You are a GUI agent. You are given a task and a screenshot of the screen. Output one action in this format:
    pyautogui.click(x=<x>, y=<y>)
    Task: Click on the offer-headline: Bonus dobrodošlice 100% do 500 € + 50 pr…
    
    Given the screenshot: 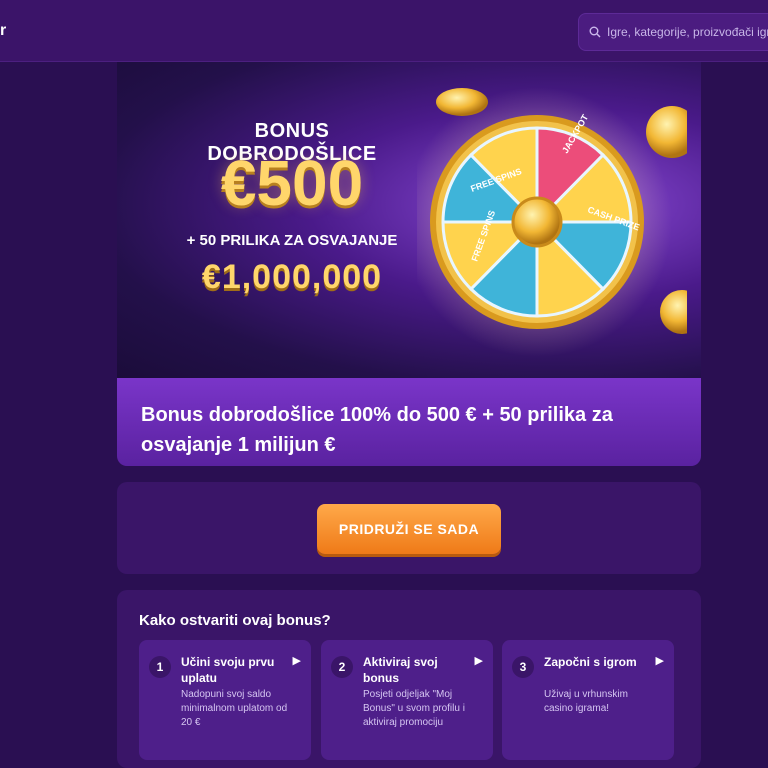 What is the action you would take?
    pyautogui.click(x=377, y=430)
    